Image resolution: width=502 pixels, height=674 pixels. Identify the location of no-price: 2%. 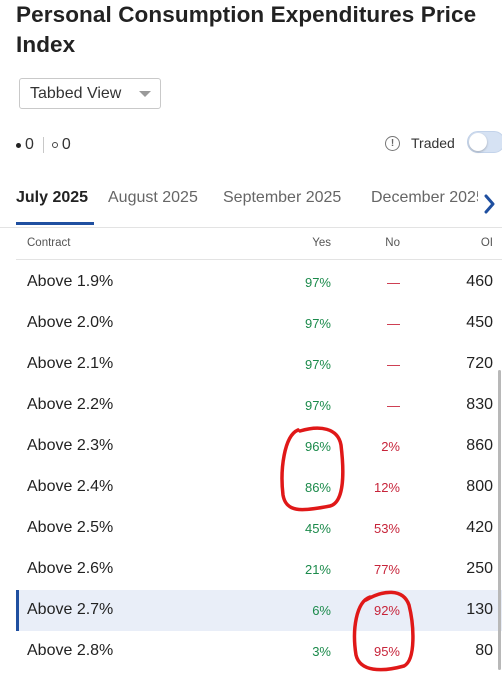
(390, 446).